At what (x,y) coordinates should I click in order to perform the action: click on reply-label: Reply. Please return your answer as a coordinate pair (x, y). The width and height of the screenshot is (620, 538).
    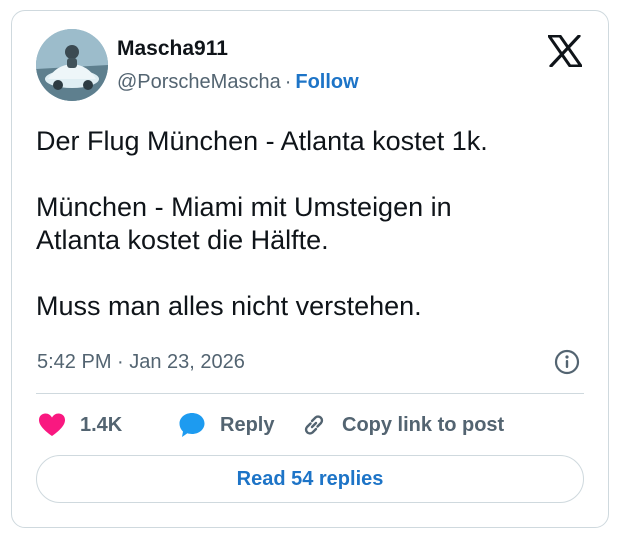
    Looking at the image, I should click on (247, 424).